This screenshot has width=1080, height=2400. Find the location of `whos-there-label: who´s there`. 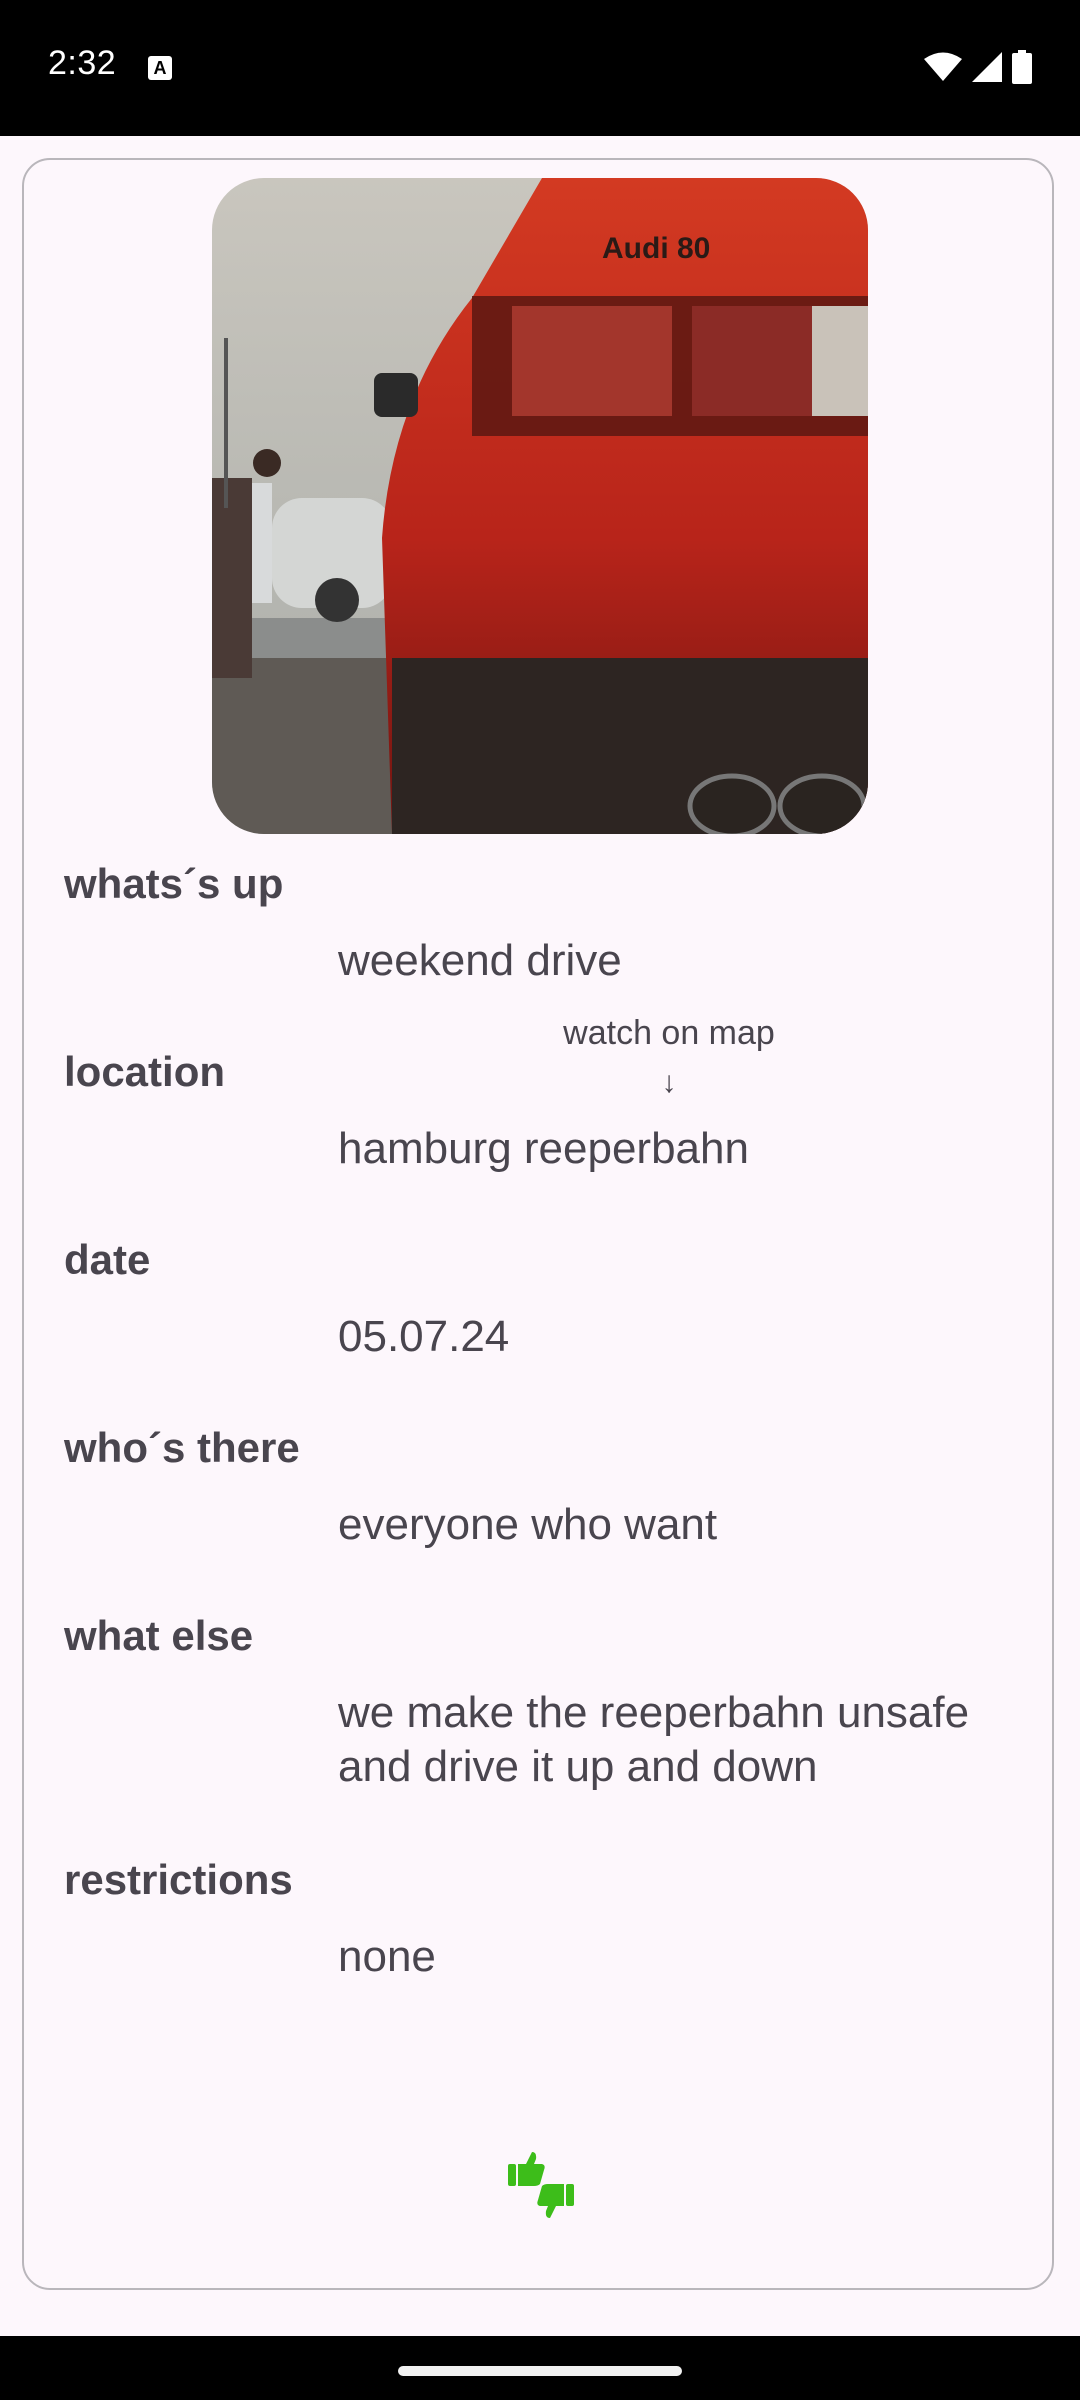

whos-there-label: who´s there is located at coordinates (182, 1447).